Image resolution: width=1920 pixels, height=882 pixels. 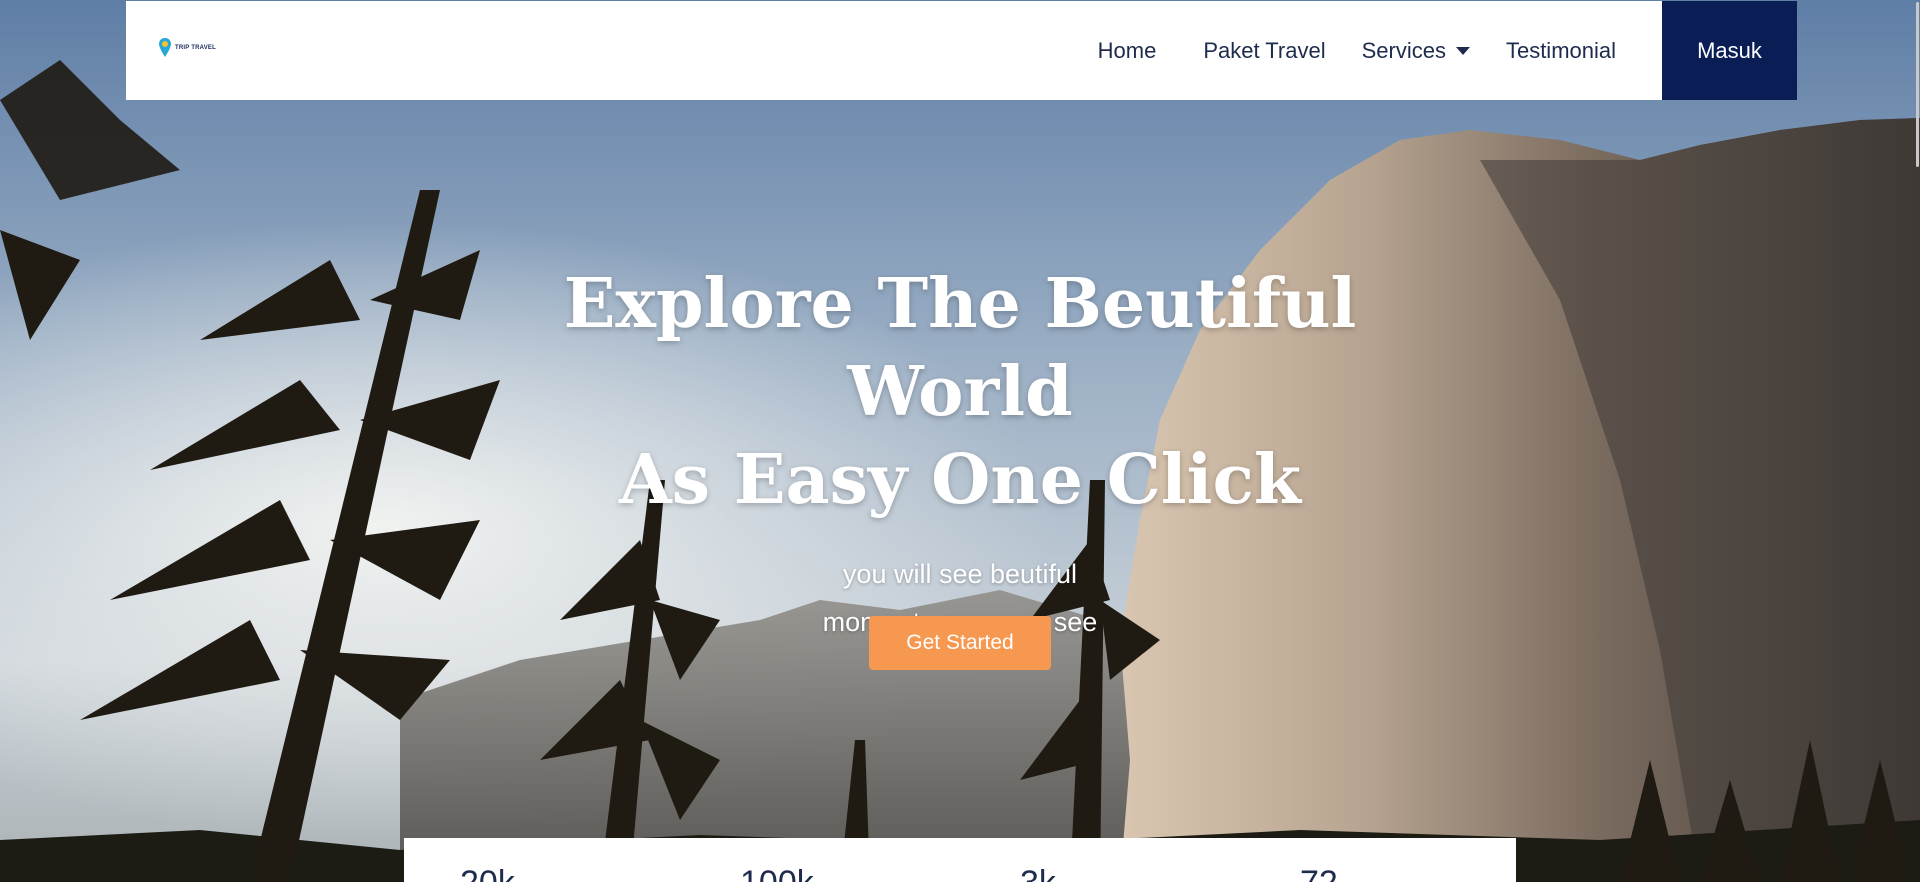 What do you see at coordinates (960, 480) in the screenshot?
I see `hero-title-line-2: As Easy One Click` at bounding box center [960, 480].